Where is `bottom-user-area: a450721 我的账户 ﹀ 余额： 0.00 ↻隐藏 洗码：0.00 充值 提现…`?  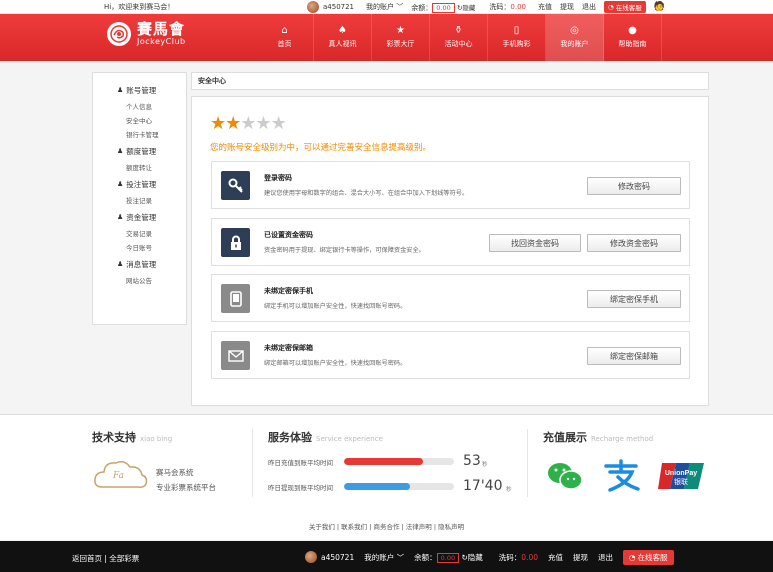 bottom-user-area: a450721 我的账户 ﹀ 余额： 0.00 ↻隐藏 洗码：0.00 充值 提现… is located at coordinates (489, 557).